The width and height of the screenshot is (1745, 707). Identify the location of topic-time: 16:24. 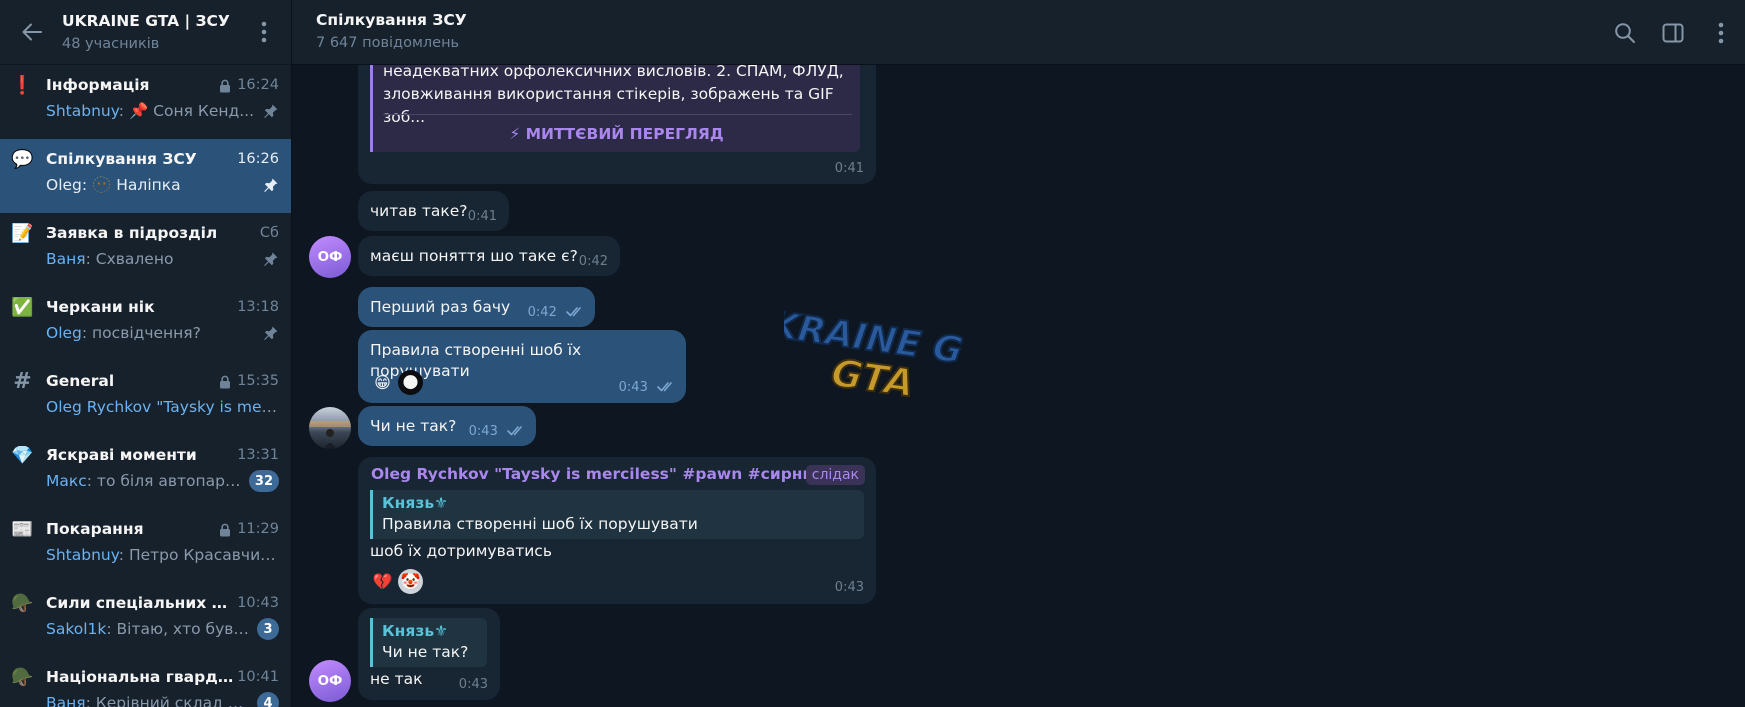
(258, 85).